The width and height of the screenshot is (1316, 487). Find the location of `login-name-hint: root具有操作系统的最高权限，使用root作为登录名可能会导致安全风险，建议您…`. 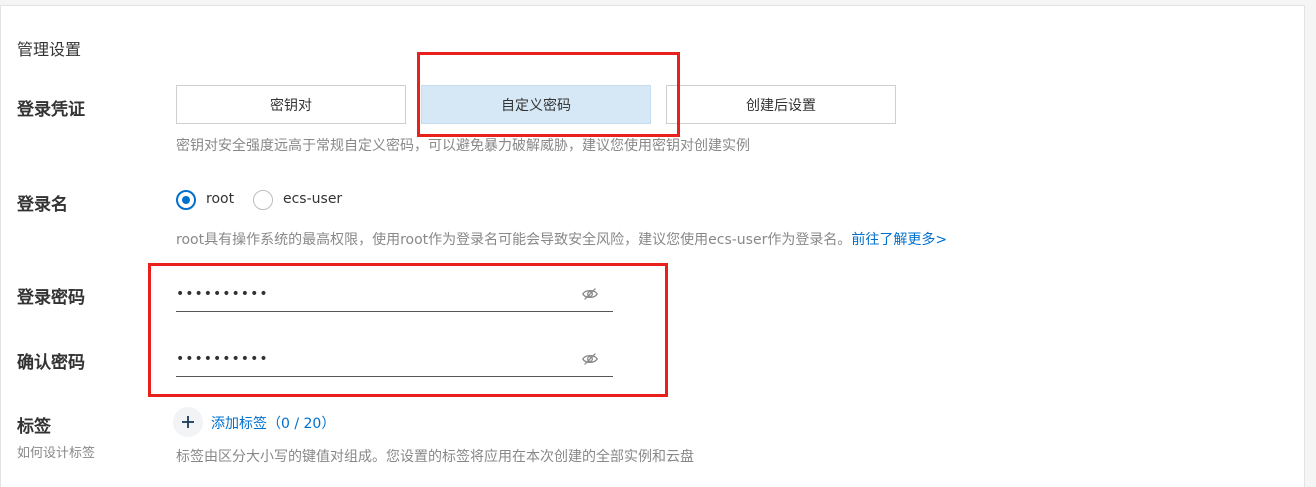

login-name-hint: root具有操作系统的最高权限，使用root作为登录名可能会导致安全风险，建议您… is located at coordinates (561, 239).